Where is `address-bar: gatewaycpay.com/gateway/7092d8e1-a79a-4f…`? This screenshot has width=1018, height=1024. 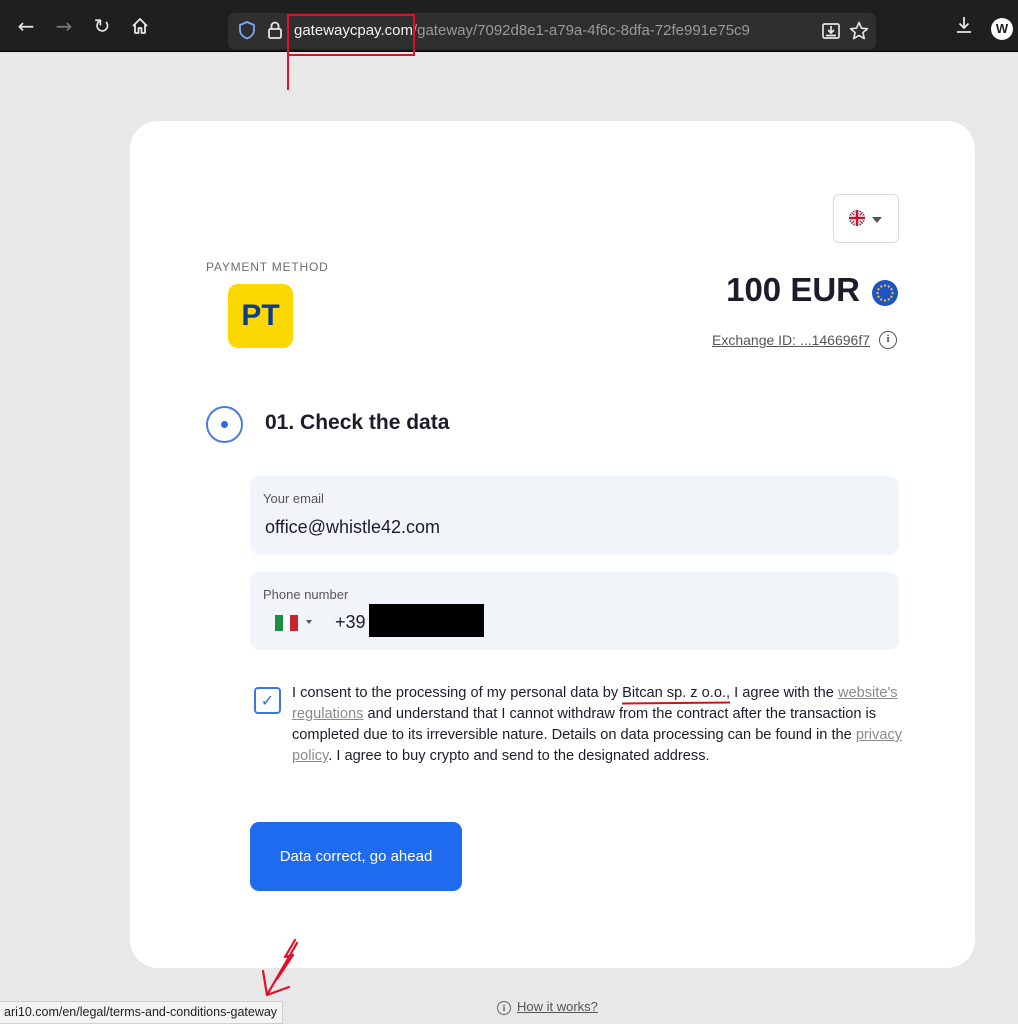
address-bar: gatewaycpay.com/gateway/7092d8e1-a79a-4f… is located at coordinates (552, 31).